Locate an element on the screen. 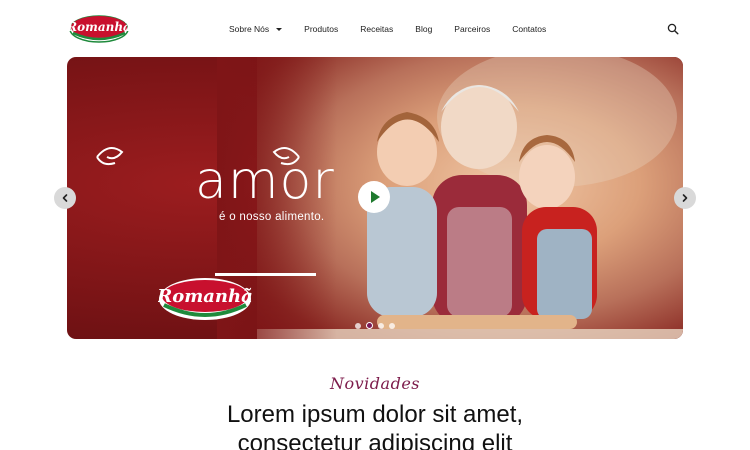 The image size is (750, 450). brand-logo: Romanhã is located at coordinates (98, 28).